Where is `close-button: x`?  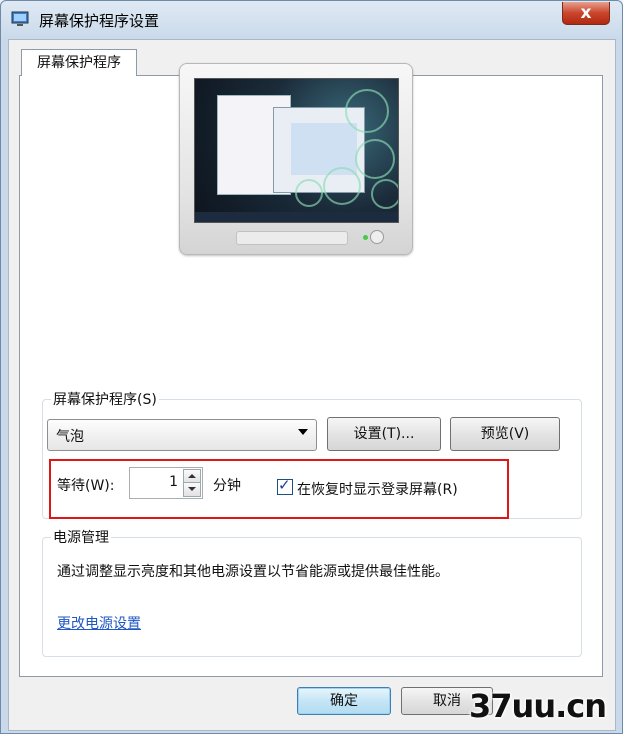 close-button: x is located at coordinates (586, 13).